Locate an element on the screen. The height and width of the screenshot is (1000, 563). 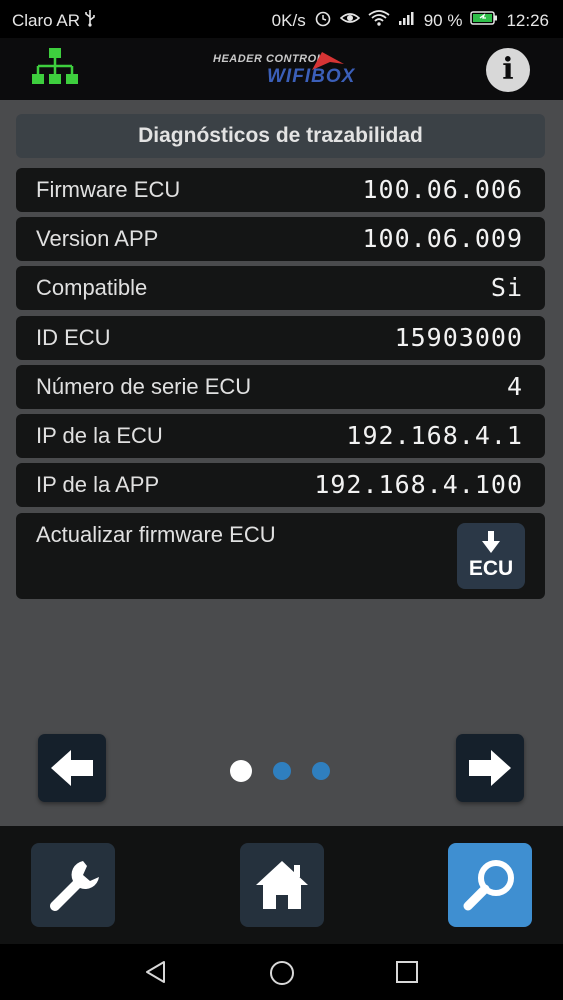
row-value: 100.06.009 is located at coordinates (442, 238).